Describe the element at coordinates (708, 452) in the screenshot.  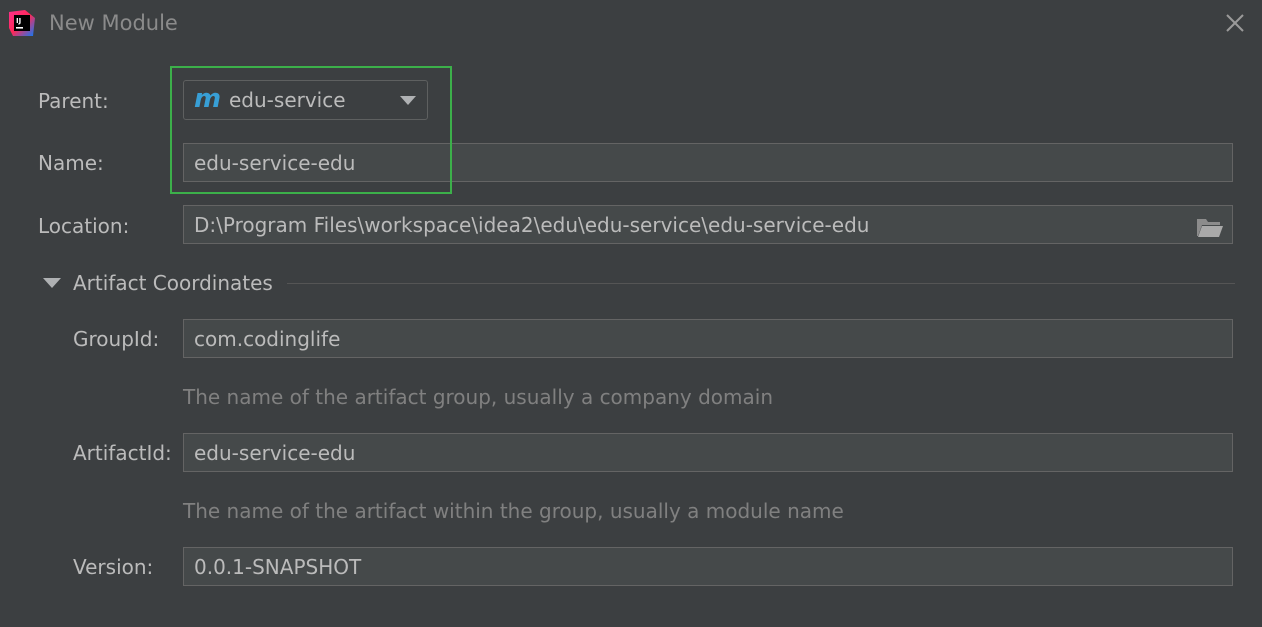
I see `artifactid-input` at that location.